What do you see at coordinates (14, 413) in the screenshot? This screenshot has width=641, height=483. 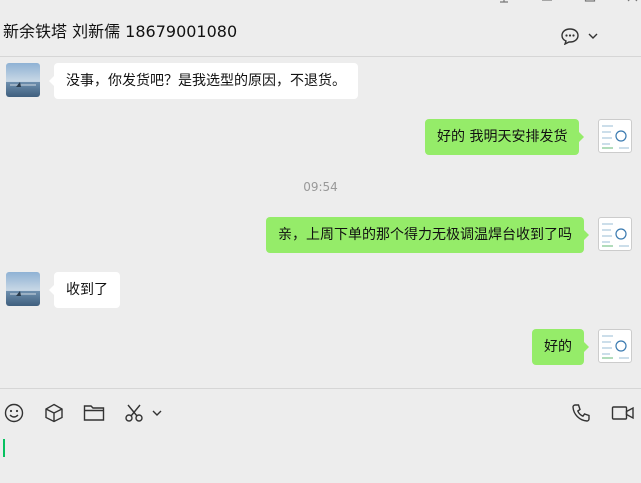 I see `emoji-icon` at bounding box center [14, 413].